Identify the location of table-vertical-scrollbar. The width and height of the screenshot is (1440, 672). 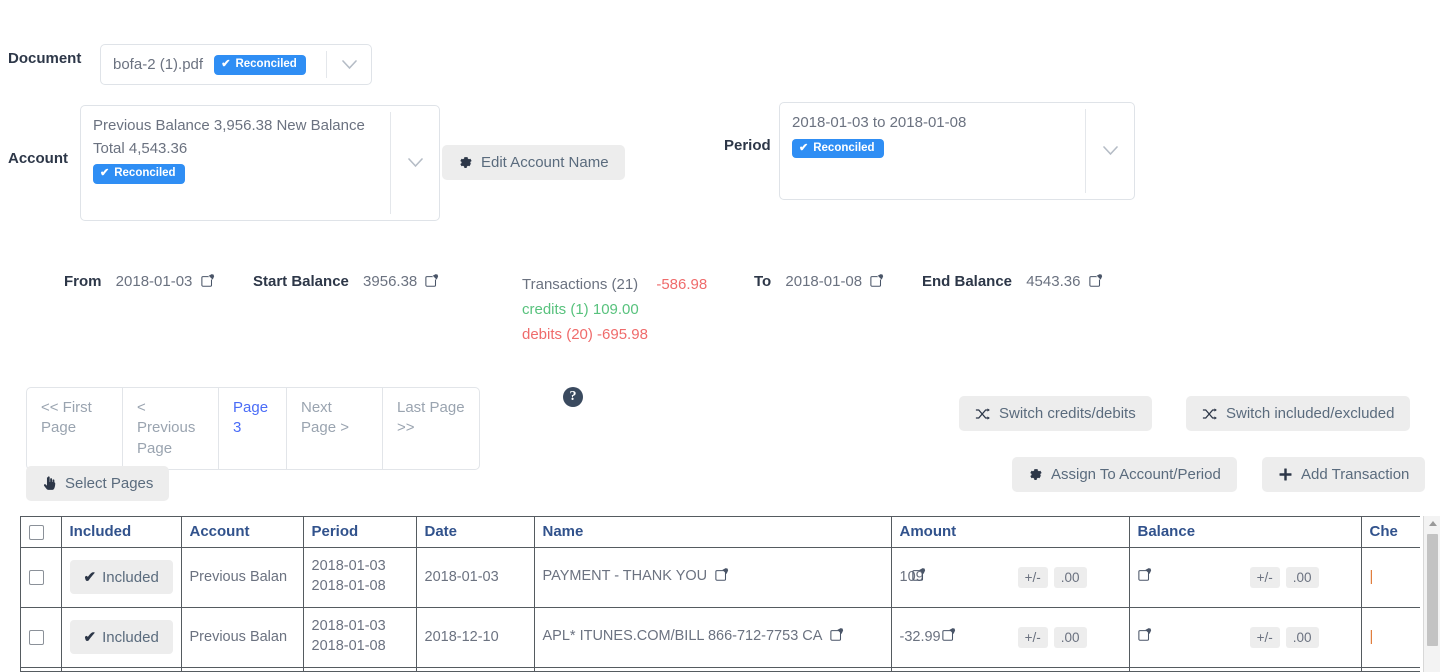
(1431, 594).